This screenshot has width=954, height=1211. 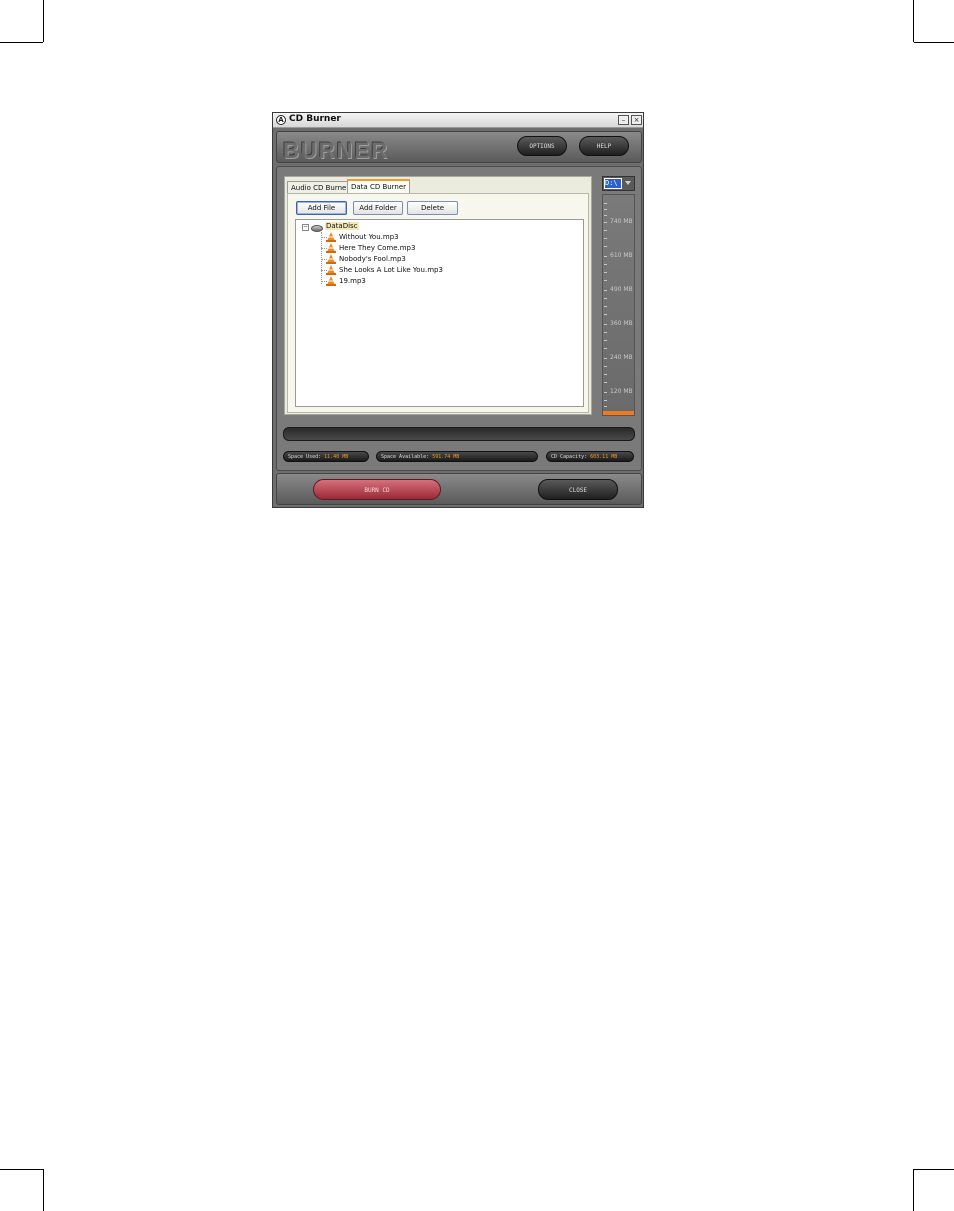 What do you see at coordinates (628, 183) in the screenshot?
I see `chevron-down-icon` at bounding box center [628, 183].